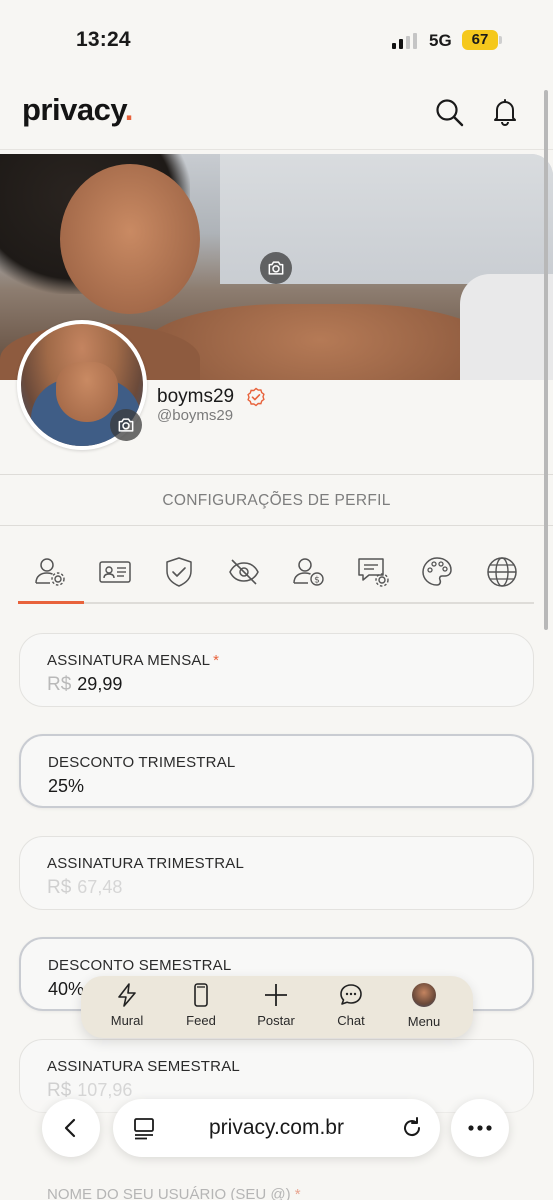  Describe the element at coordinates (195, 415) in the screenshot. I see `profile-handle: @boyms29` at that location.